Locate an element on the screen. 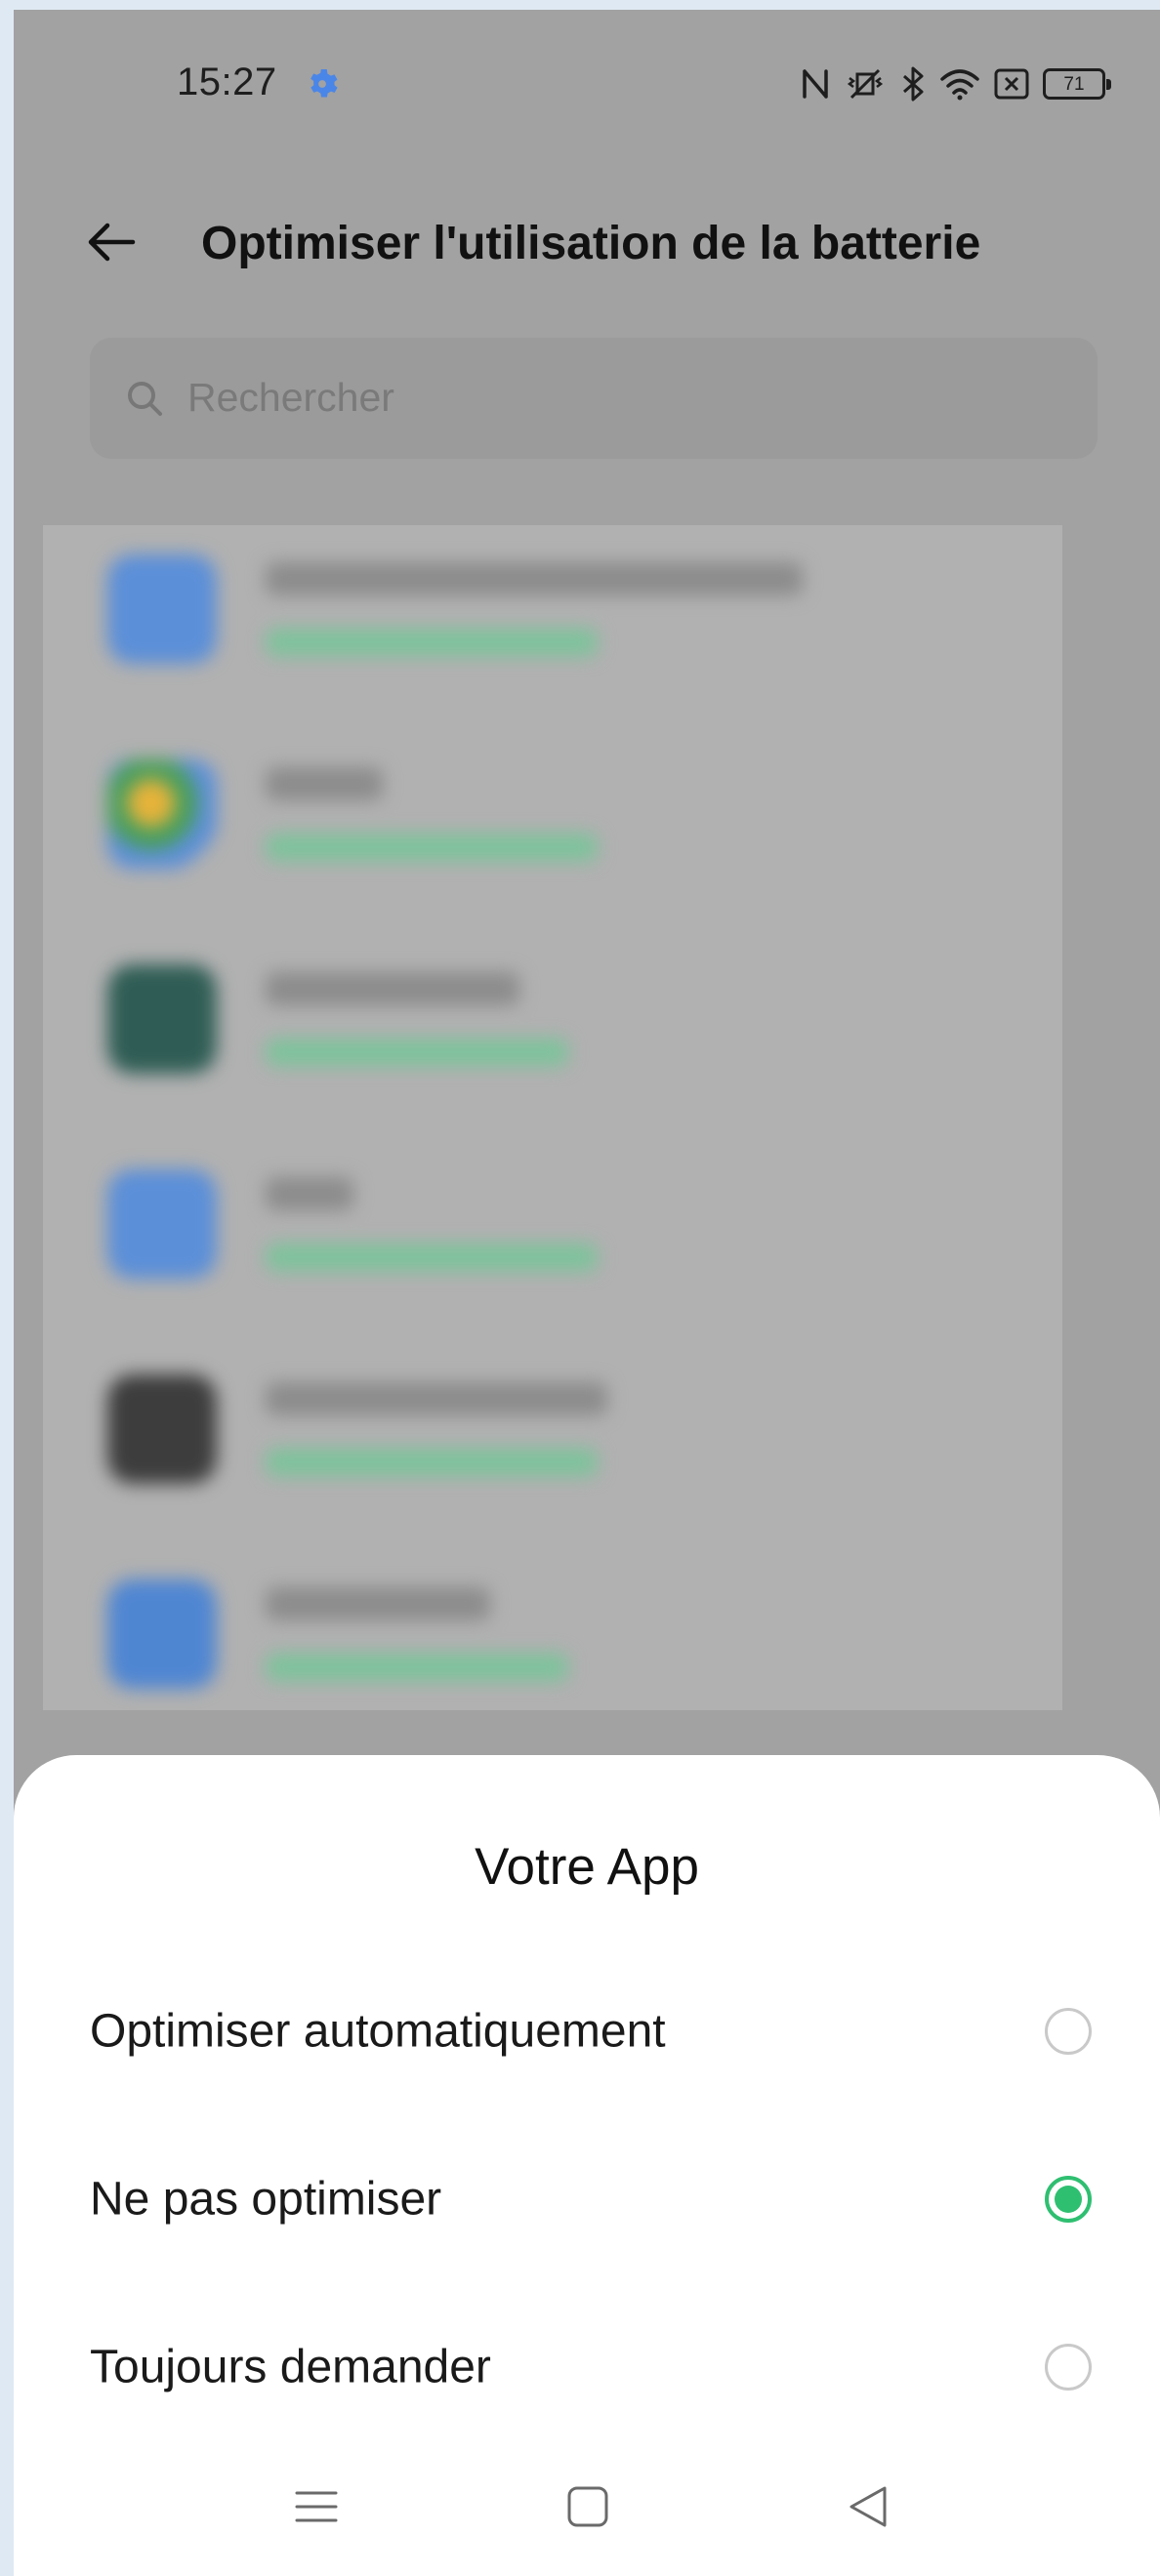 The height and width of the screenshot is (2576, 1160). bluetooth-icon is located at coordinates (913, 84).